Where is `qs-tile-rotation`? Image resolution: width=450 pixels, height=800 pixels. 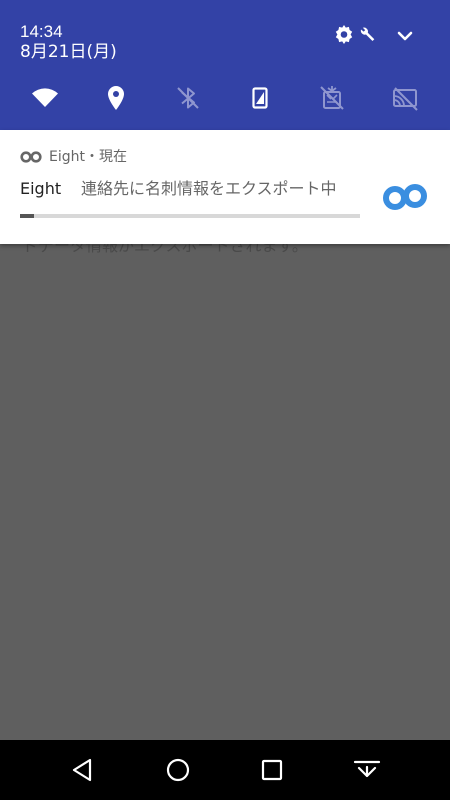
qs-tile-rotation is located at coordinates (260, 98).